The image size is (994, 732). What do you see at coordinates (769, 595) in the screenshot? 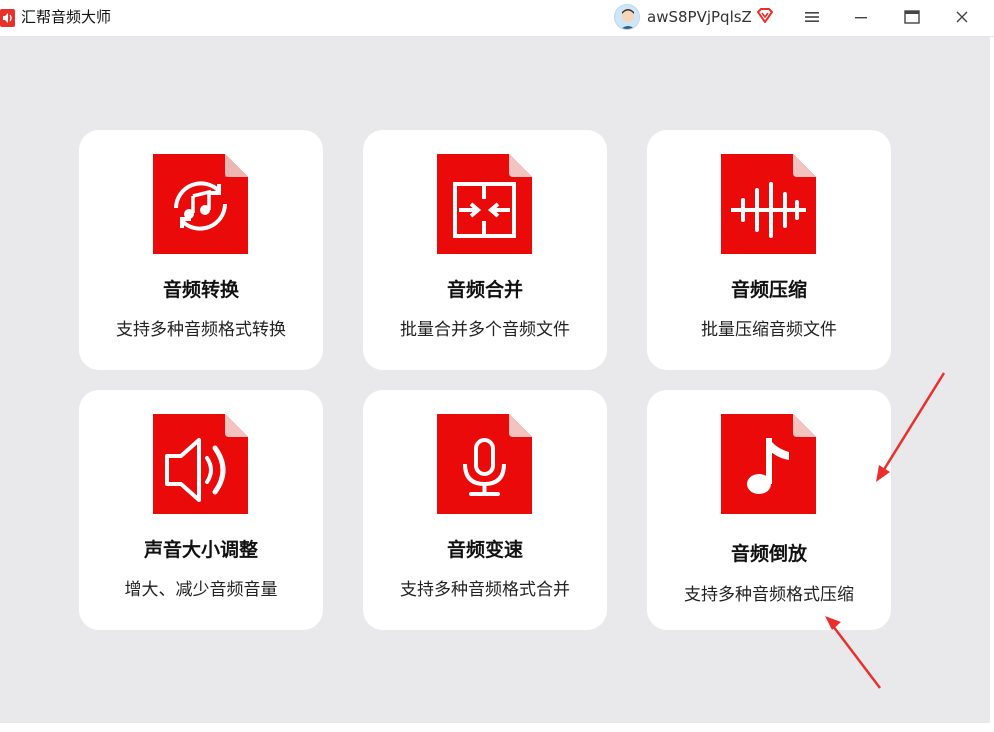
I see `card-desc: 支持多种音频格式压缩` at bounding box center [769, 595].